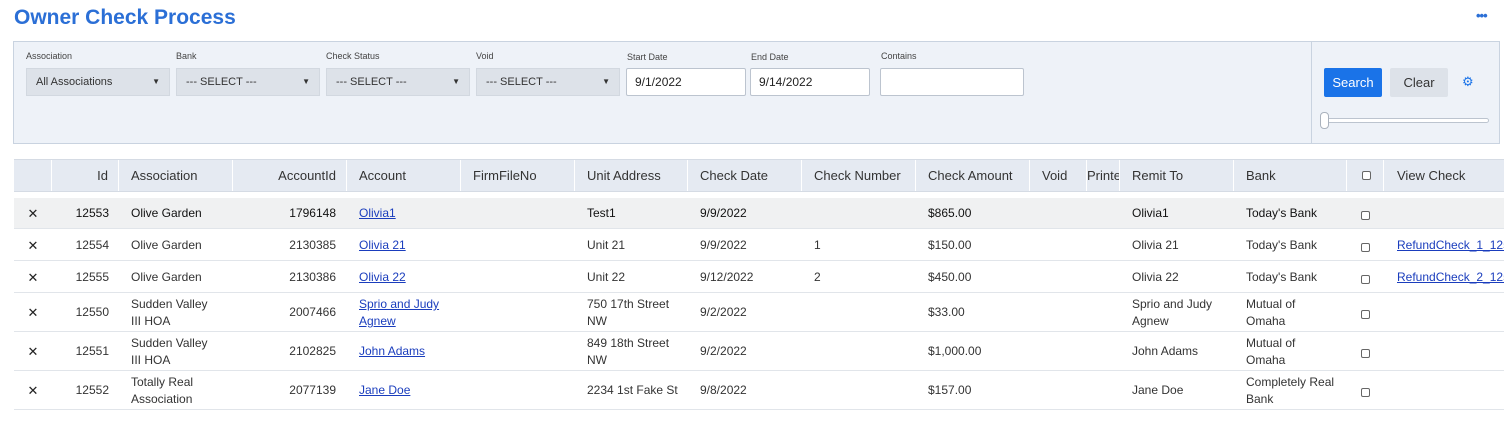 Image resolution: width=1504 pixels, height=426 pixels. What do you see at coordinates (382, 245) in the screenshot?
I see `account-link: Olivia 21` at bounding box center [382, 245].